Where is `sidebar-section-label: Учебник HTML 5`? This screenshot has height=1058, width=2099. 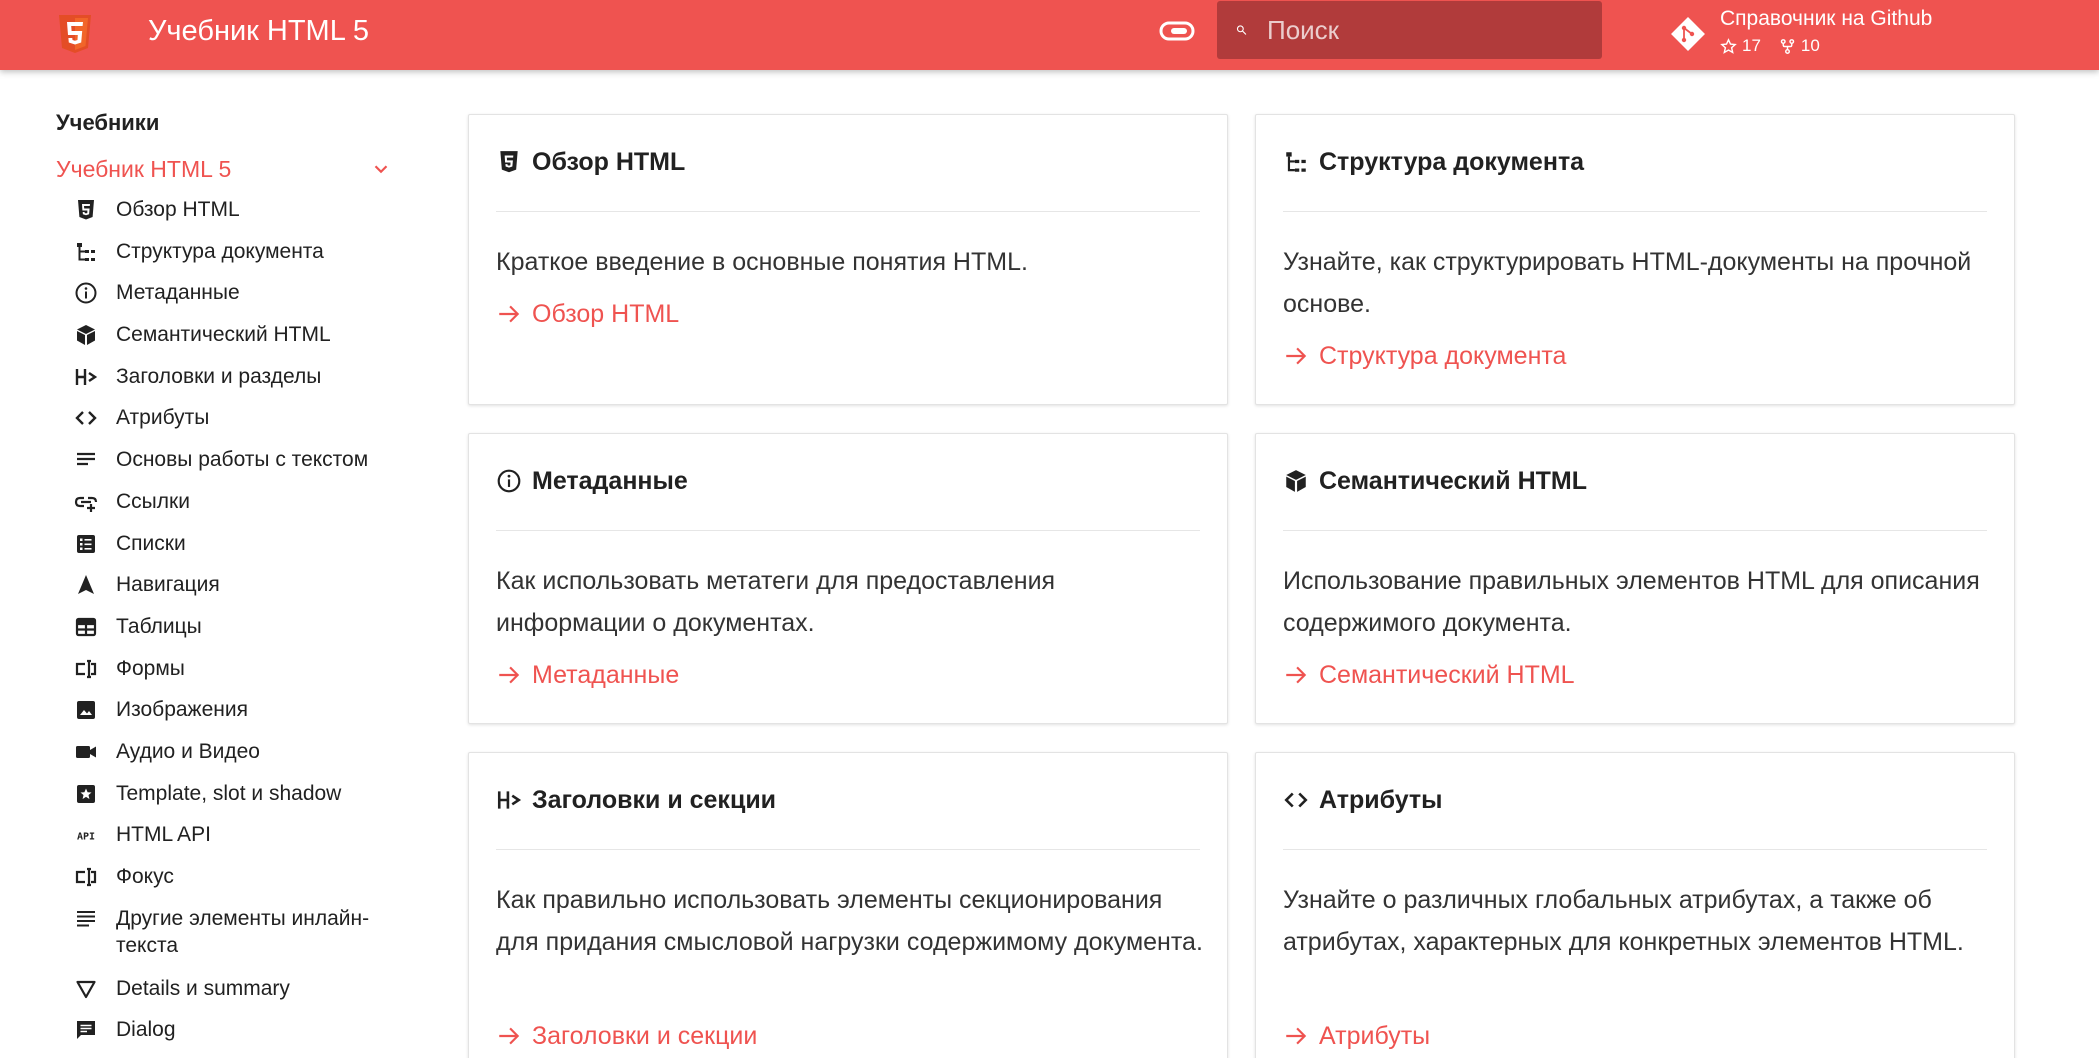
sidebar-section-label: Учебник HTML 5 is located at coordinates (144, 168).